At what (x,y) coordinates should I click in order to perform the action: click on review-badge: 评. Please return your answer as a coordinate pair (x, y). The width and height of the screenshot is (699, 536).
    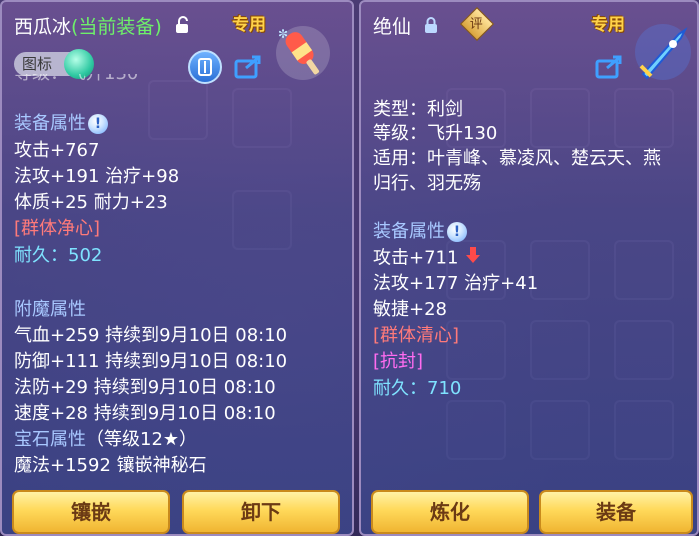
    Looking at the image, I should click on (477, 24).